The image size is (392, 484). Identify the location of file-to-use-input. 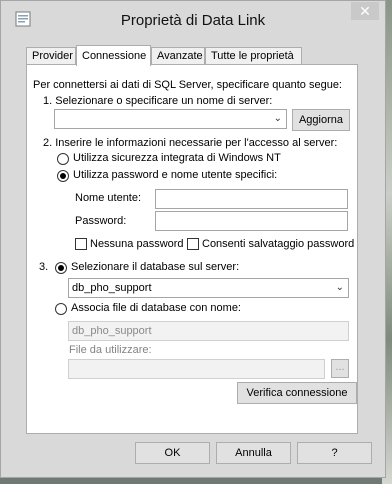
(196, 369).